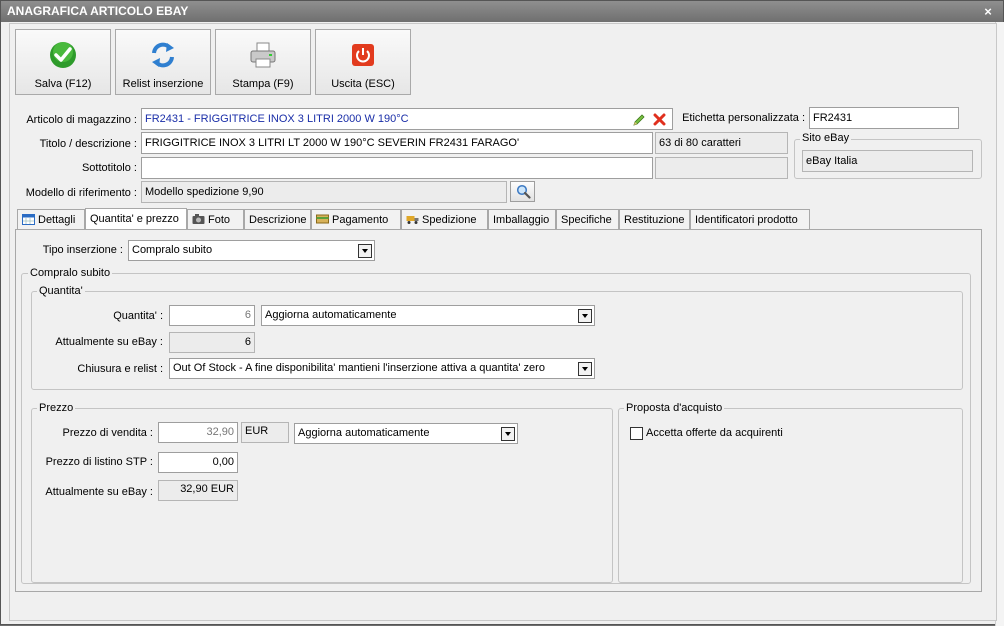  I want to click on tab-quantity-price-label: Quantita' e prezzo, so click(134, 219).